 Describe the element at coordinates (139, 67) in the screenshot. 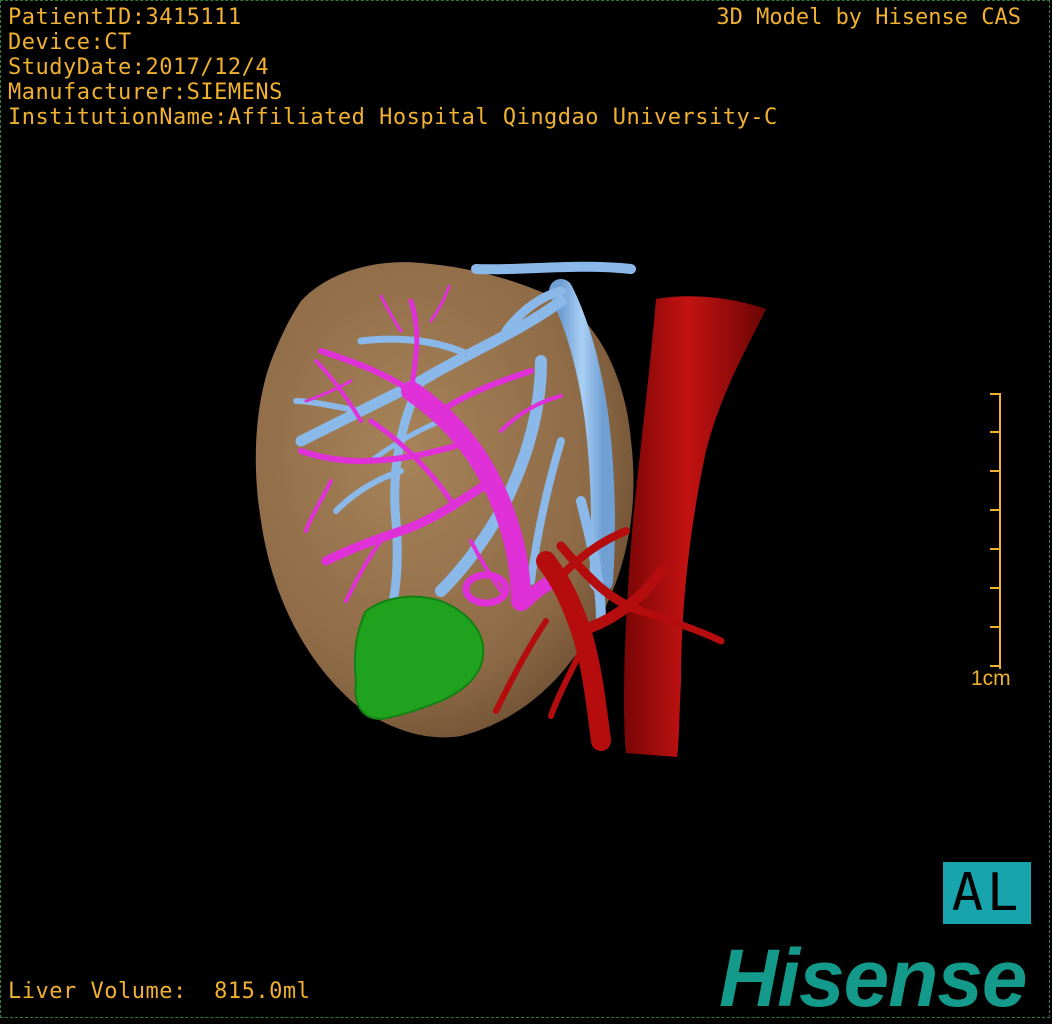

I see `study-date-label: StudyDate:2017/12/4` at that location.